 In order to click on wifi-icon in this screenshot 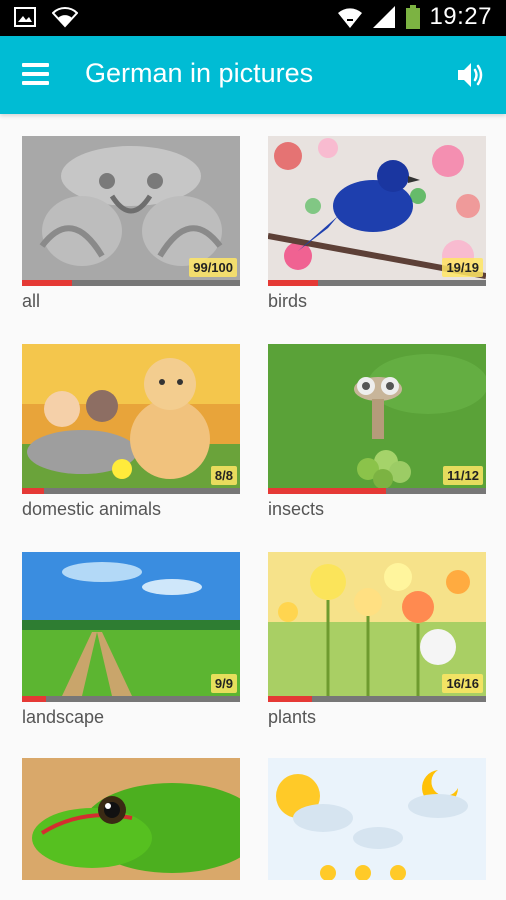, I will do `click(65, 17)`.